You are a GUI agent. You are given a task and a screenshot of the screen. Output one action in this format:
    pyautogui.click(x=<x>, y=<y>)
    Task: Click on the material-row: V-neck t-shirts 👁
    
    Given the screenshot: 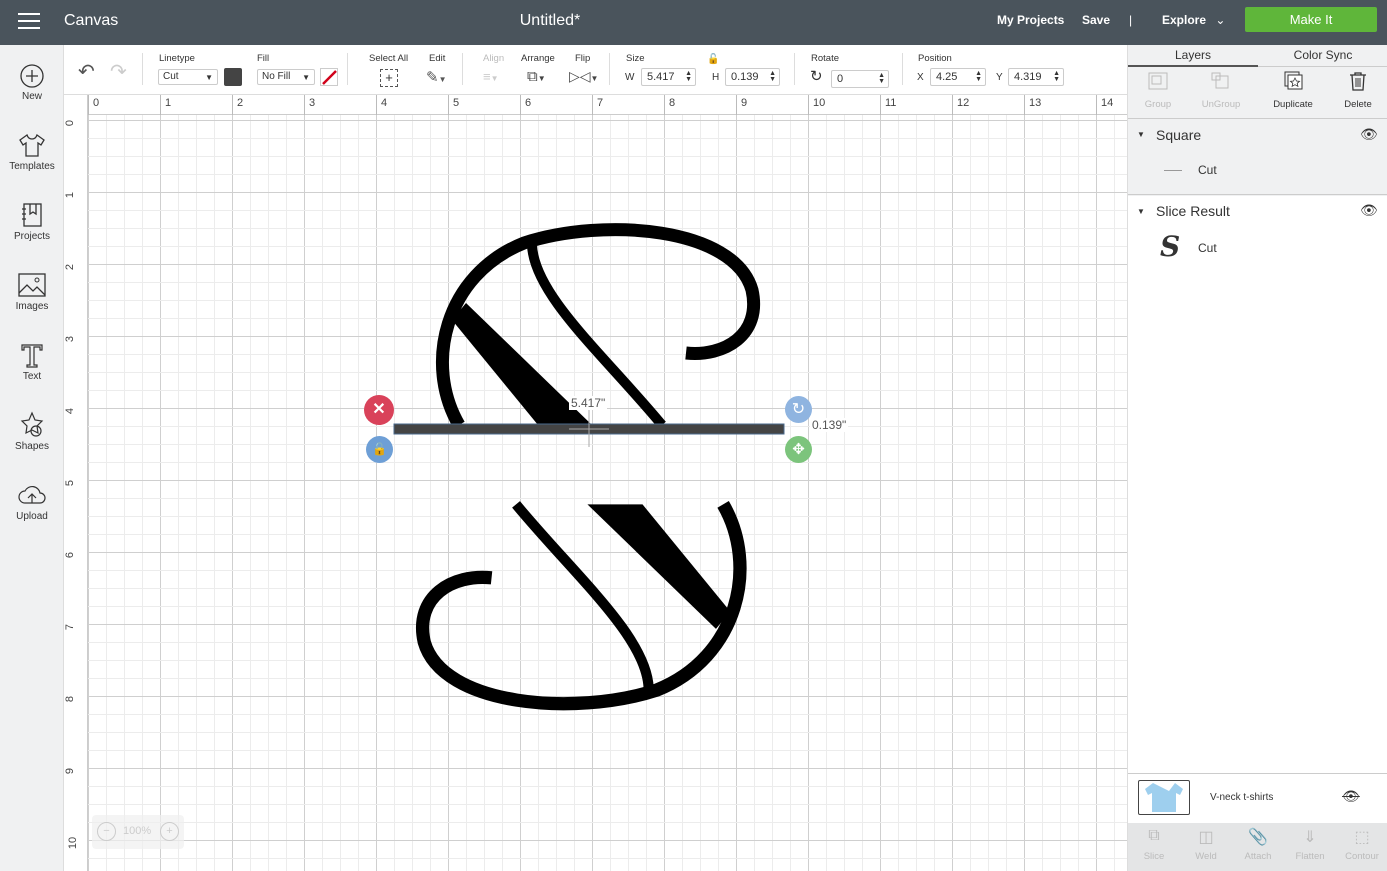 What is the action you would take?
    pyautogui.click(x=1257, y=798)
    